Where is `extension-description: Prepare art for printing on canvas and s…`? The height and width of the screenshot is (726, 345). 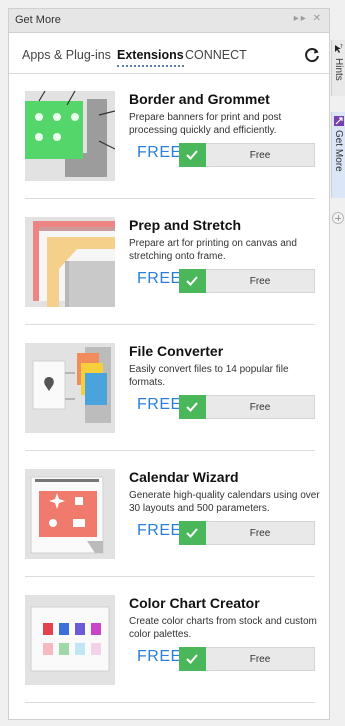 extension-description: Prepare art for printing on canvas and s… is located at coordinates (213, 250).